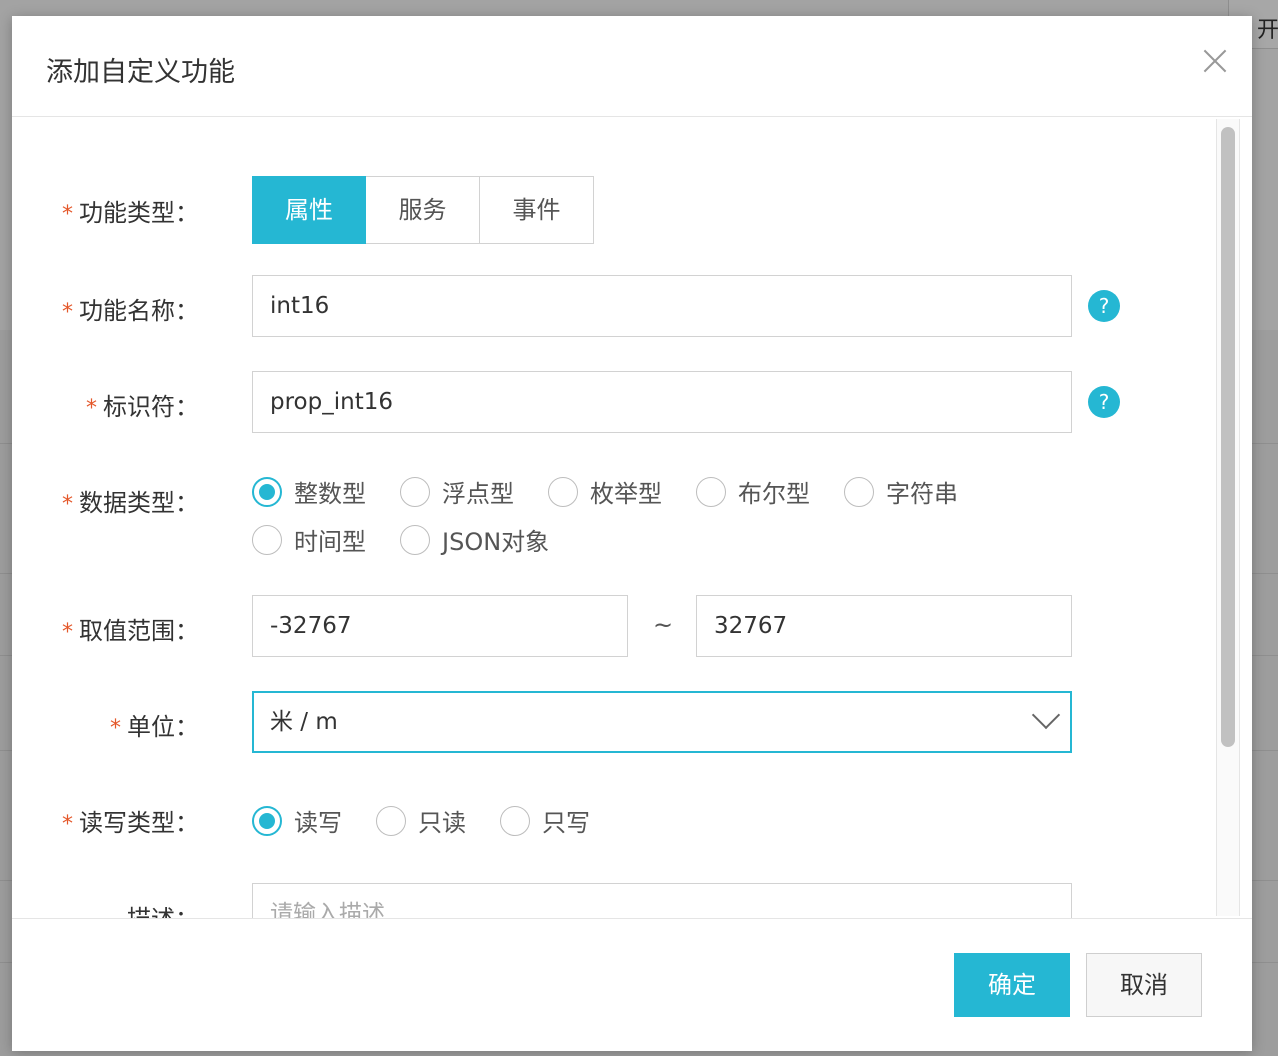 This screenshot has height=1056, width=1278. What do you see at coordinates (130, 311) in the screenshot?
I see `function-name-label: * 功能名称：` at bounding box center [130, 311].